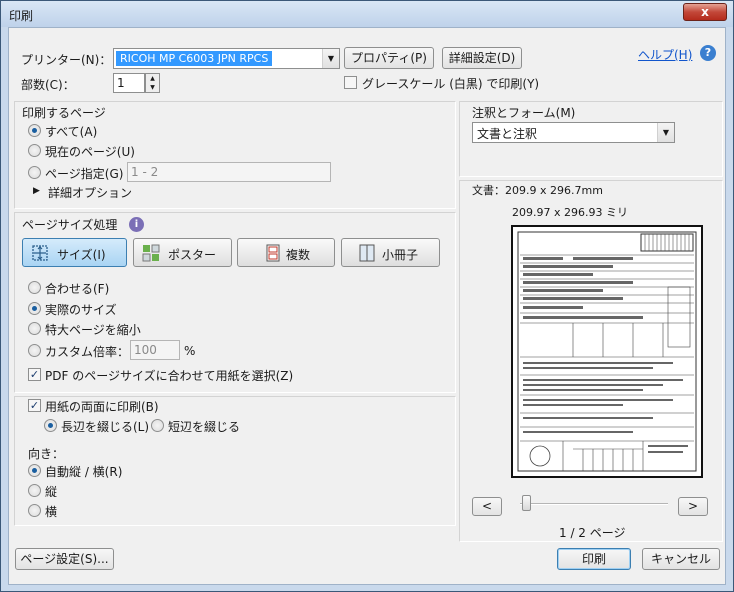 The image size is (734, 592). What do you see at coordinates (169, 376) in the screenshot?
I see `choose-paper-label: PDF のページサイズに合わせて用紙を選択(Z)` at bounding box center [169, 376].